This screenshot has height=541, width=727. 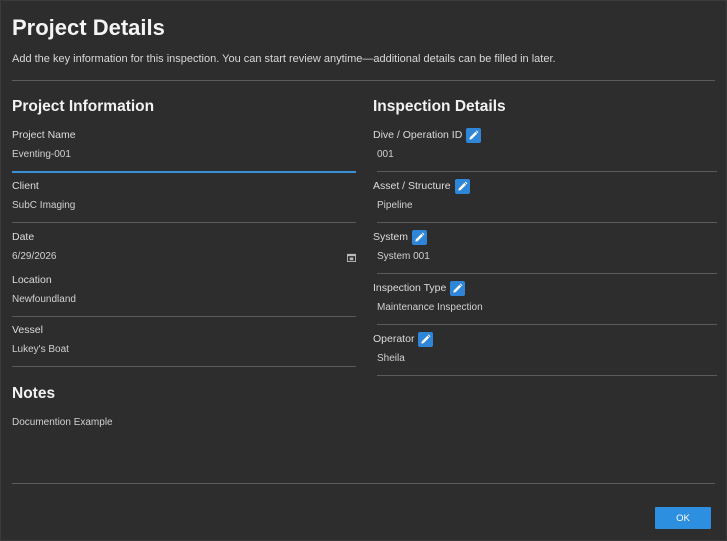 What do you see at coordinates (545, 302) in the screenshot?
I see `inspection-type-field: Inspection Type Maintenance Inspection` at bounding box center [545, 302].